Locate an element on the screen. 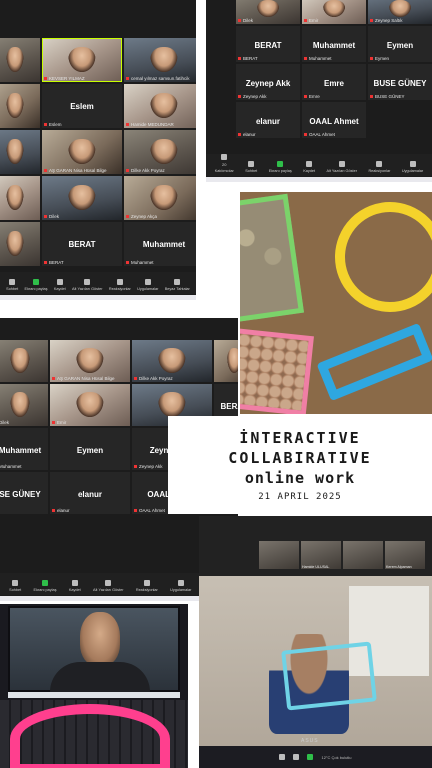 The width and height of the screenshot is (432, 768). participant-name: OAAL Ahmet is located at coordinates (334, 122).